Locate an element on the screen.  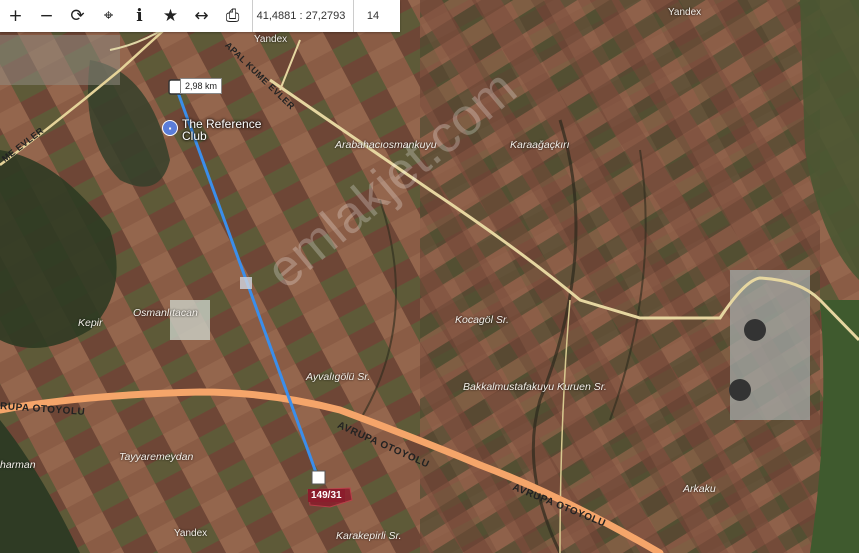
place-label: Karaağaçkırı is located at coordinates (540, 145).